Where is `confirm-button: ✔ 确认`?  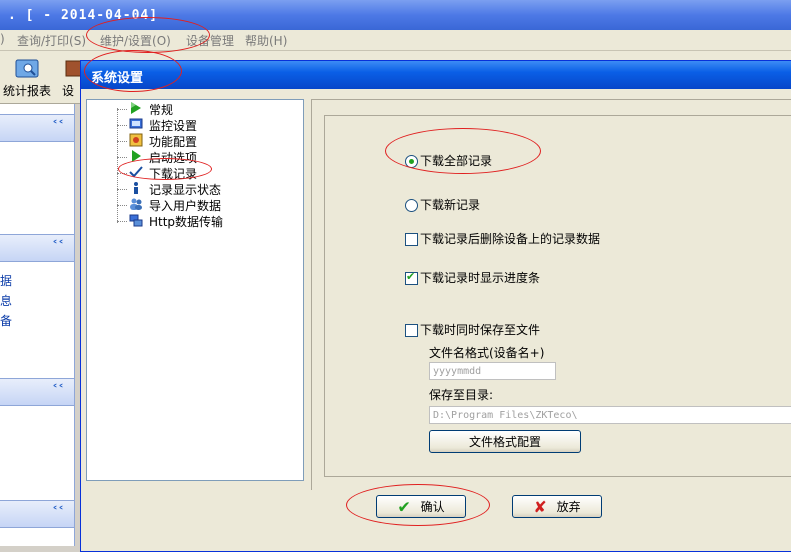 confirm-button: ✔ 确认 is located at coordinates (421, 506).